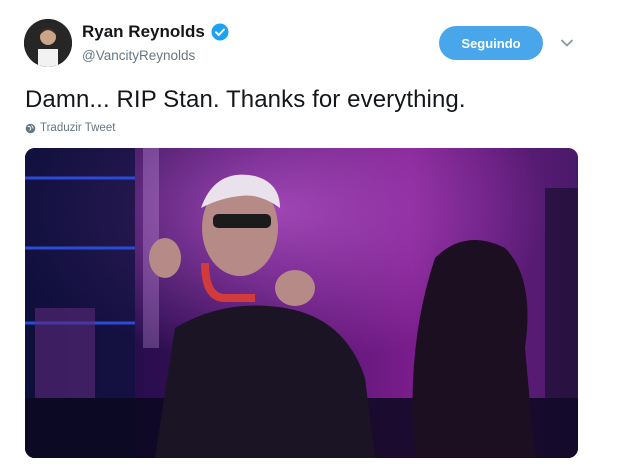  Describe the element at coordinates (245, 99) in the screenshot. I see `tweet-text: Damn... RIP Stan. Thanks for everything.` at that location.